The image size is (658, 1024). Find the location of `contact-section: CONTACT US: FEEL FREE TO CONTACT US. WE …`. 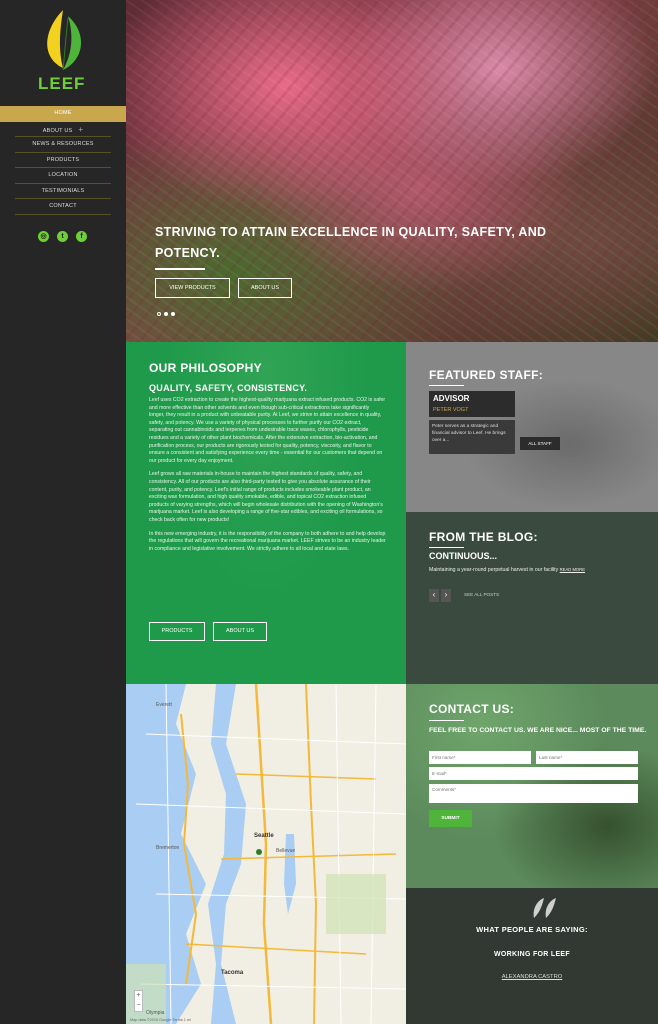

contact-section: CONTACT US: FEEL FREE TO CONTACT US. WE … is located at coordinates (532, 786).